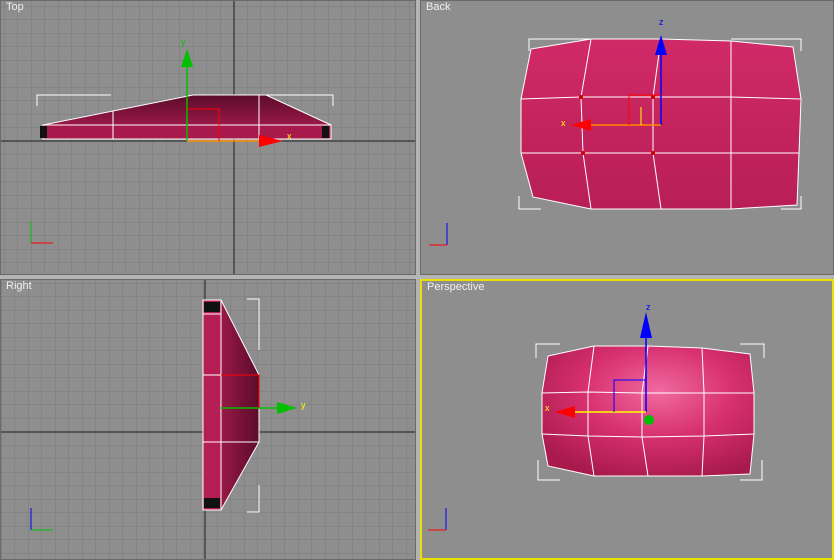 This screenshot has width=834, height=560. What do you see at coordinates (19, 286) in the screenshot?
I see `viewport-label-right: Right` at bounding box center [19, 286].